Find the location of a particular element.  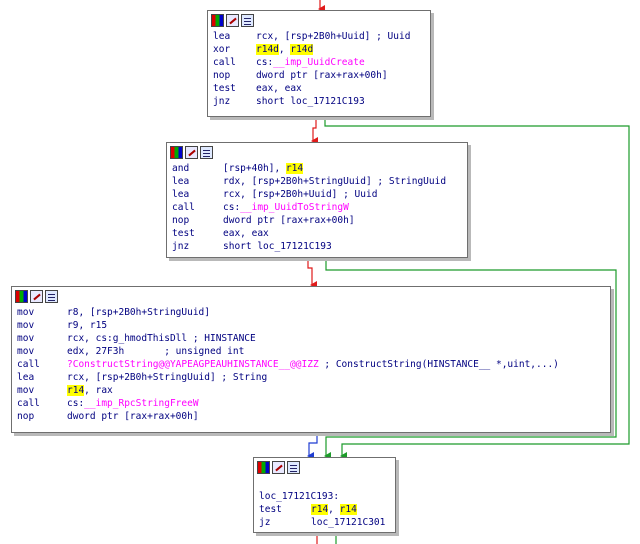

operand: r8, [rsp+2B0h+StringUuid] is located at coordinates (138, 312).